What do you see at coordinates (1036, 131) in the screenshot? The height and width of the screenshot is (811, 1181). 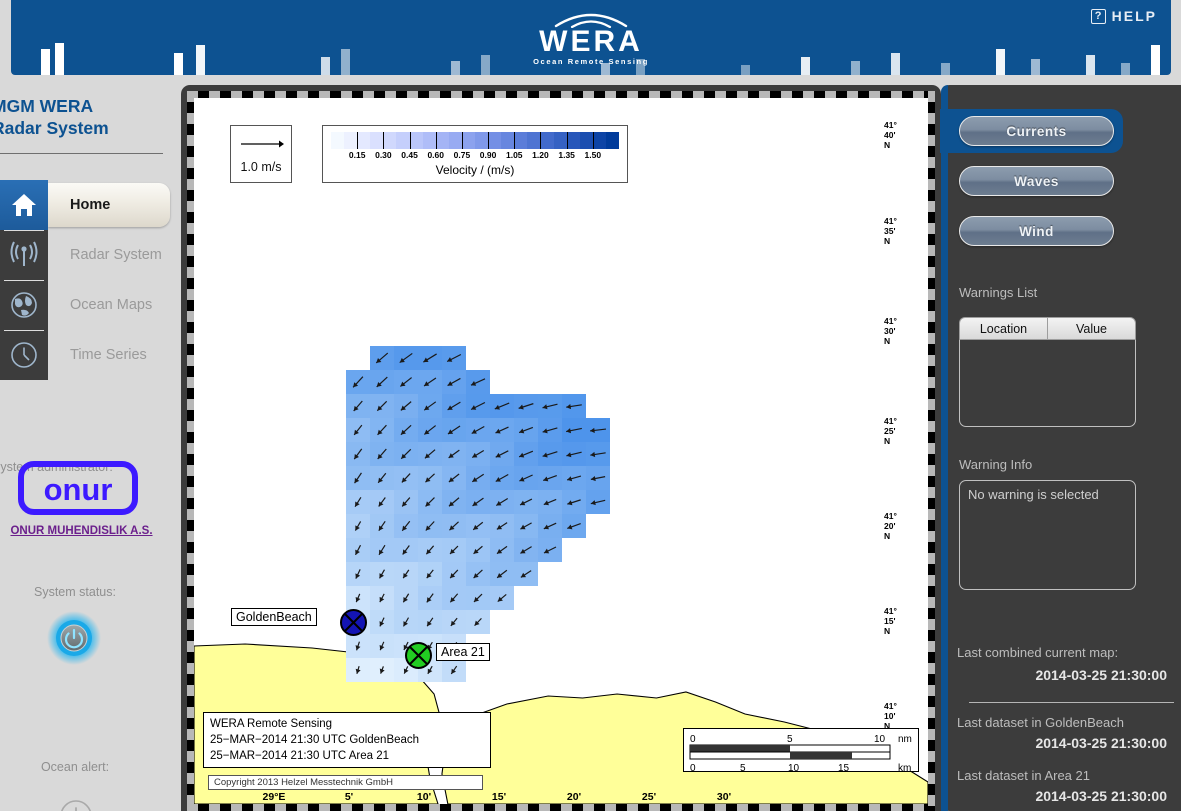 I see `currents-button: Currents` at bounding box center [1036, 131].